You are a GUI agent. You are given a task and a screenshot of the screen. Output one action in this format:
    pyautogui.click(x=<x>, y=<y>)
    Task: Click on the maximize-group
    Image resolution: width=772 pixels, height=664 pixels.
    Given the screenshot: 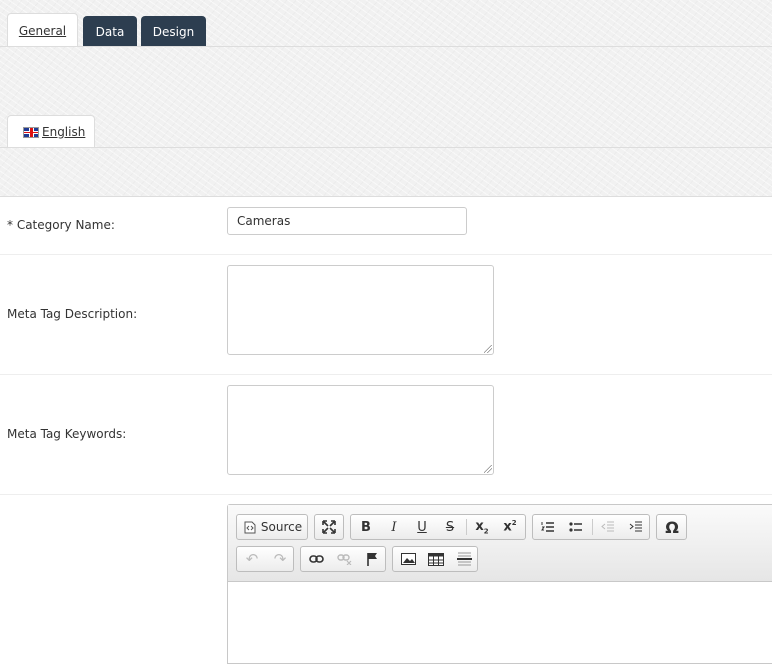 What is the action you would take?
    pyautogui.click(x=329, y=527)
    